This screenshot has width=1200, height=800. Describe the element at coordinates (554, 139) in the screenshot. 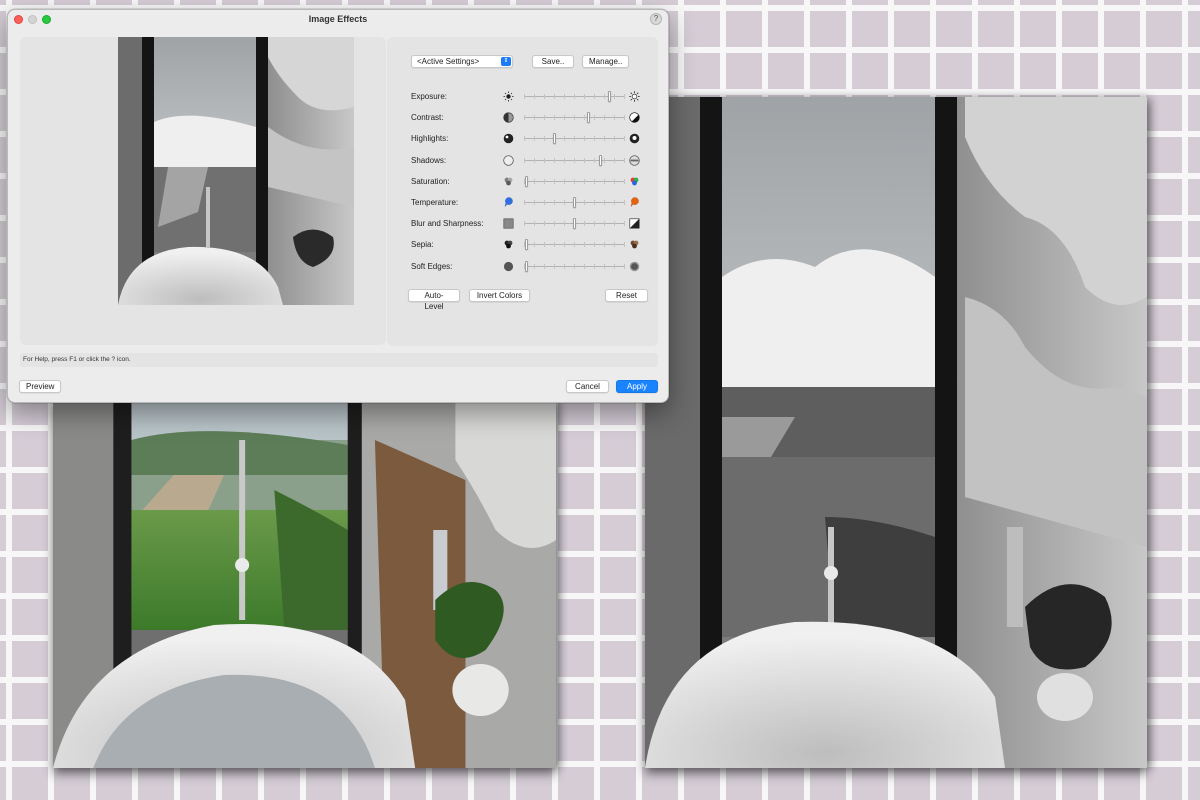

I see `highlights-slider-knob` at that location.